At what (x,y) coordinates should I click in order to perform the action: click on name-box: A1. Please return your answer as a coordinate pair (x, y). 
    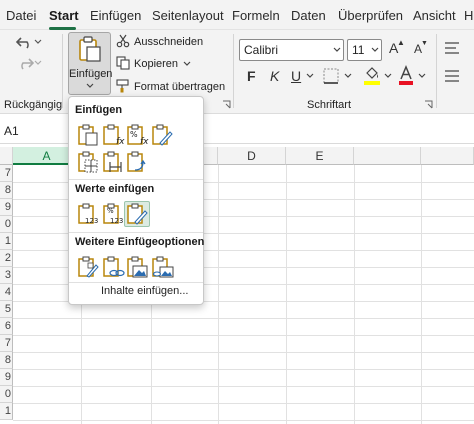
    Looking at the image, I should click on (11, 131).